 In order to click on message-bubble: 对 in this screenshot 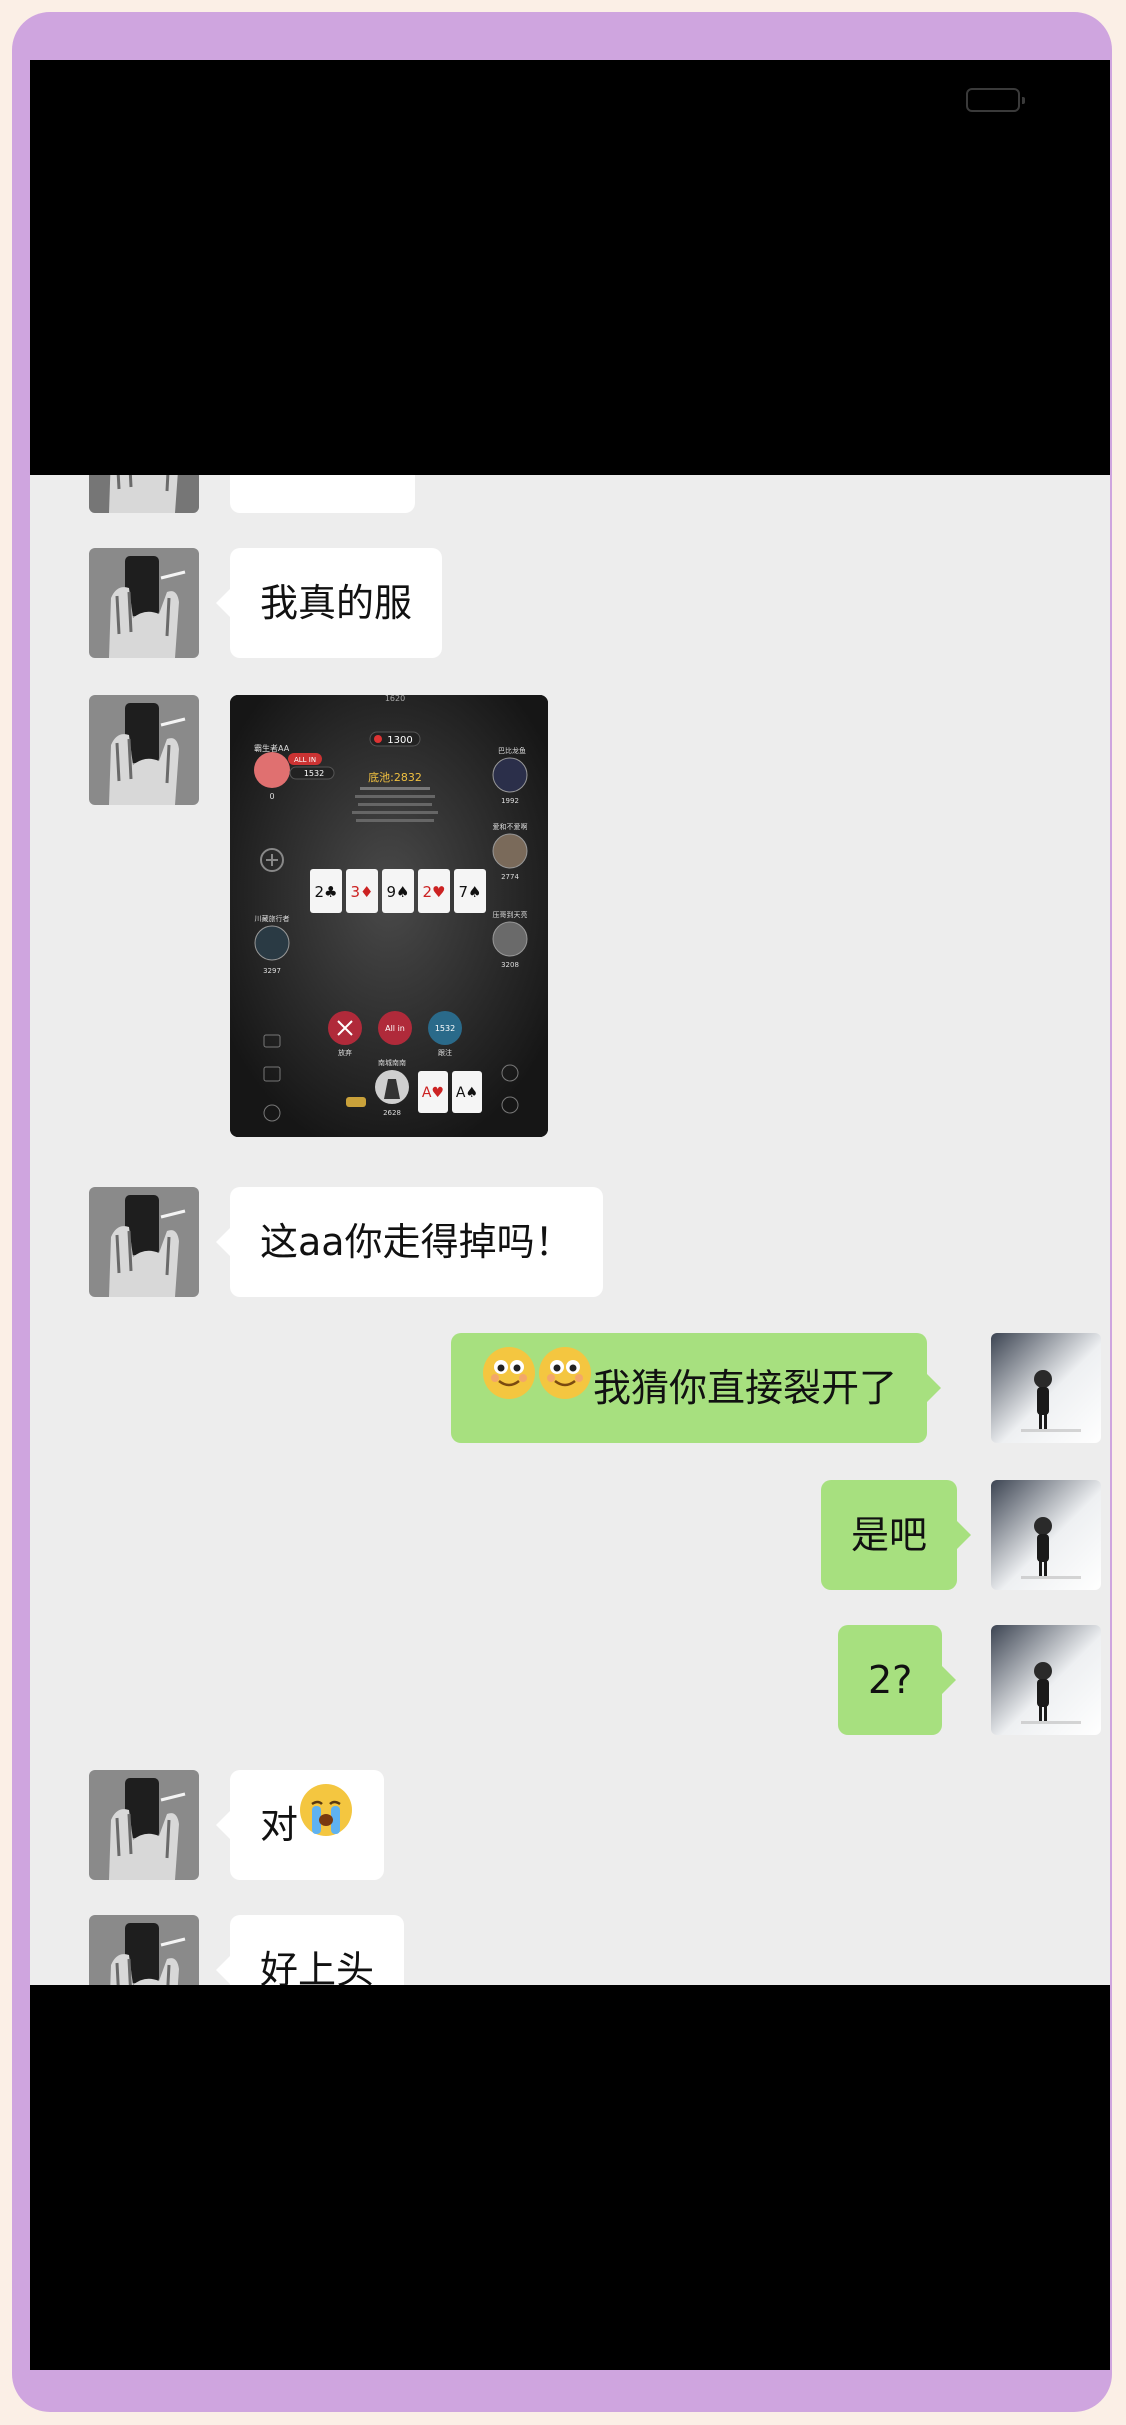, I will do `click(300, 1825)`.